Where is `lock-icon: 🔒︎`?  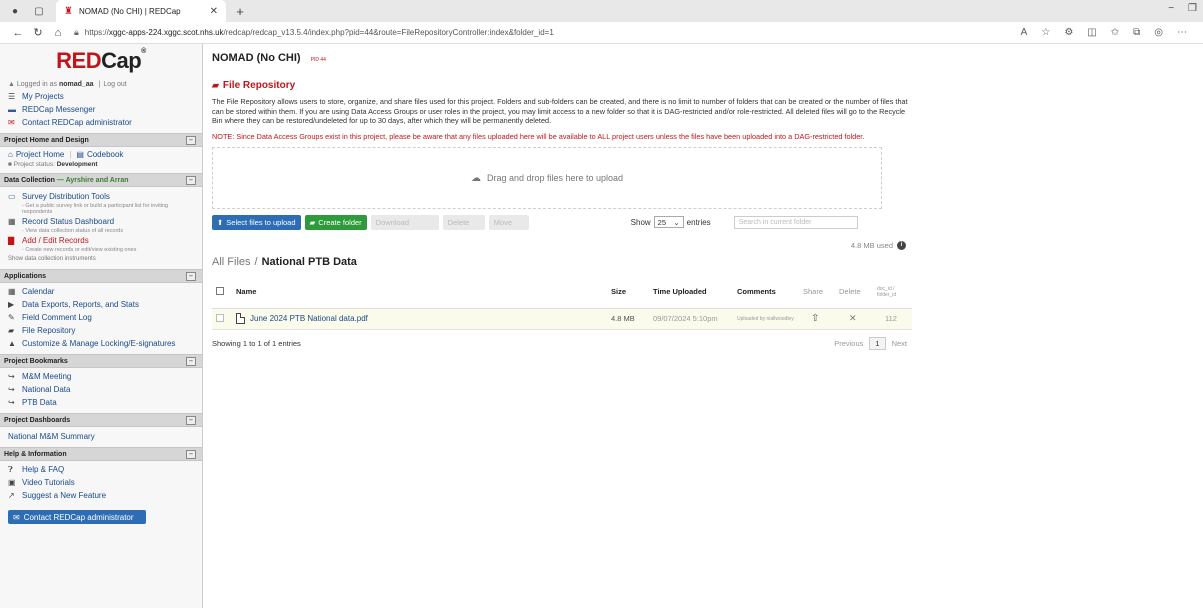 lock-icon: 🔒︎ is located at coordinates (76, 32).